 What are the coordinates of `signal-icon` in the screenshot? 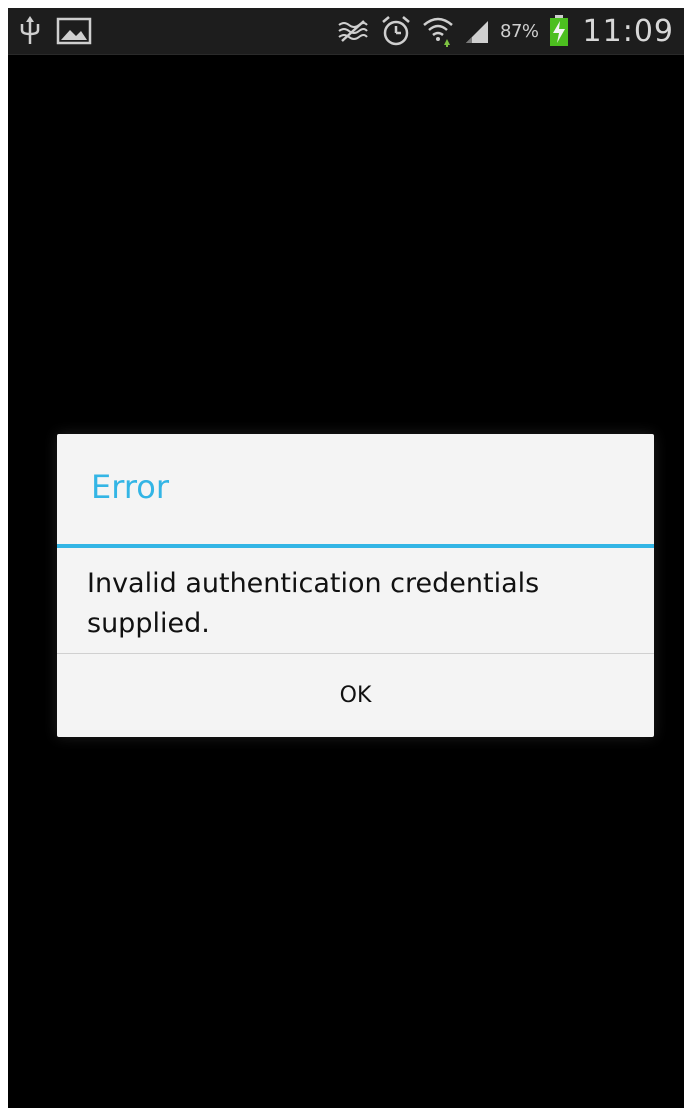 It's located at (477, 31).